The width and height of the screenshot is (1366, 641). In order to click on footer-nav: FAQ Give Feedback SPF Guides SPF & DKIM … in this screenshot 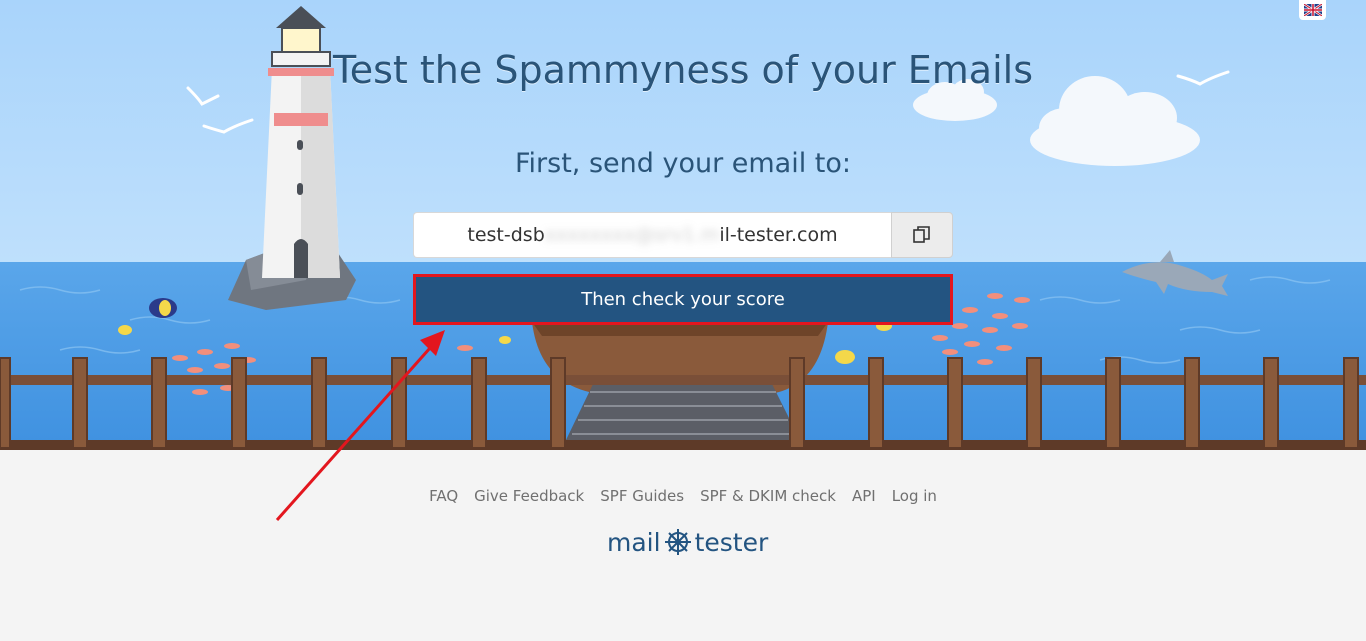, I will do `click(683, 496)`.